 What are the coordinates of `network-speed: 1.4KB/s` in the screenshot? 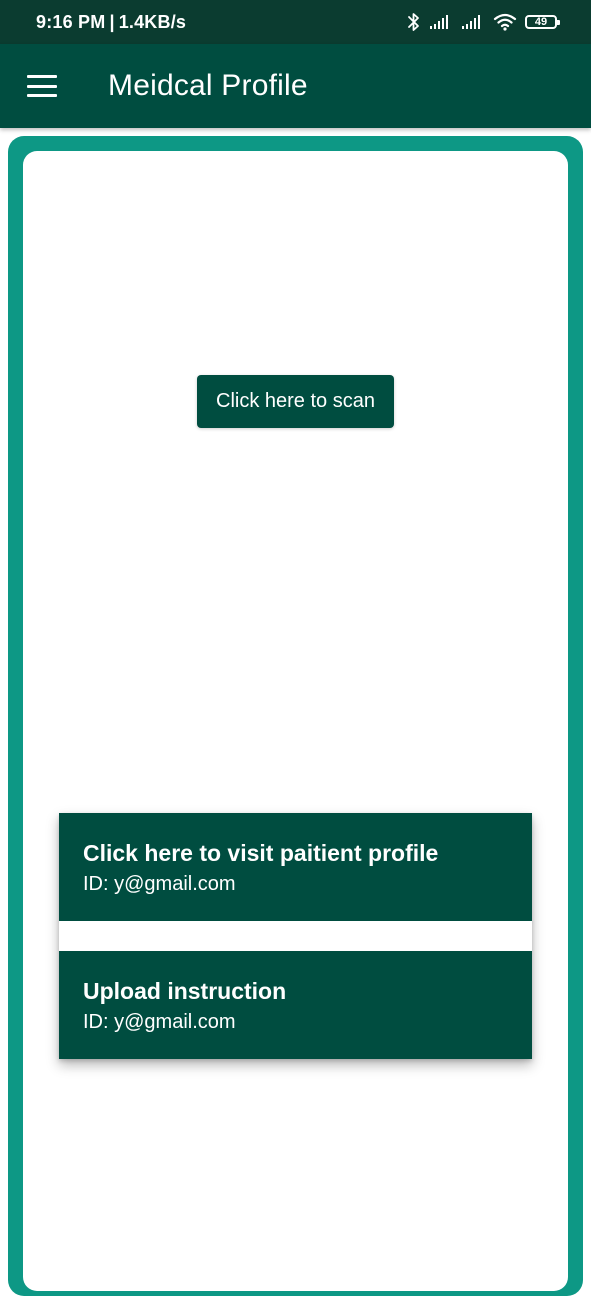 It's located at (152, 21).